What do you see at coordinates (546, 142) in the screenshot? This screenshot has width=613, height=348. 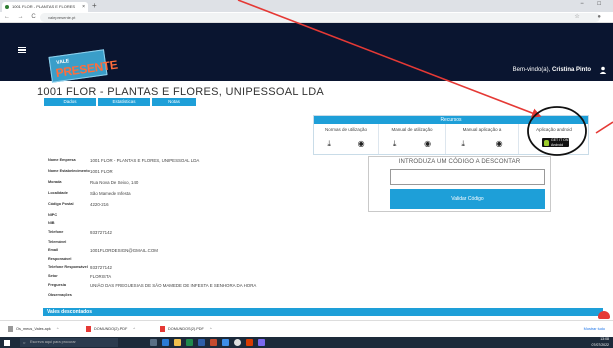 I see `android-icon` at bounding box center [546, 142].